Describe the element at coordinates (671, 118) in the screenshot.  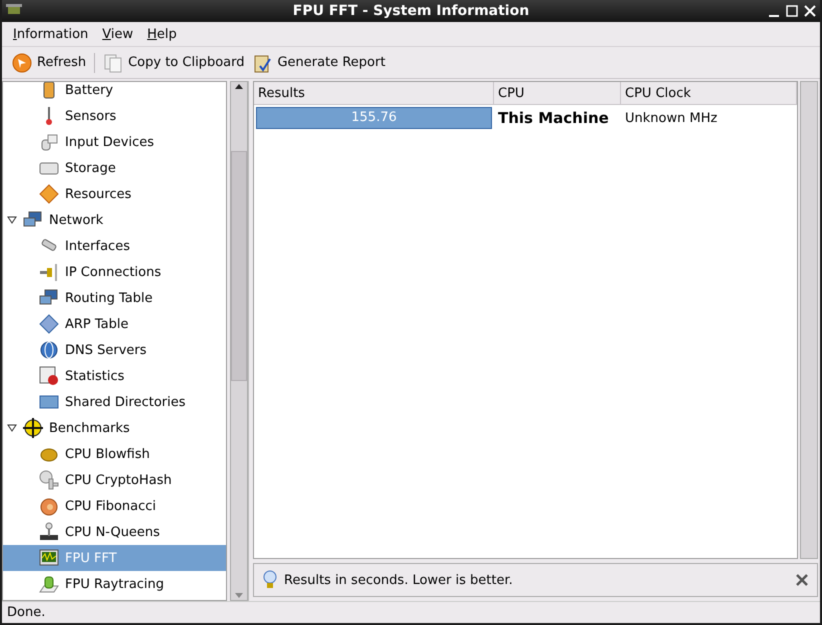
I see `table-cell-text: Unknown MHz` at that location.